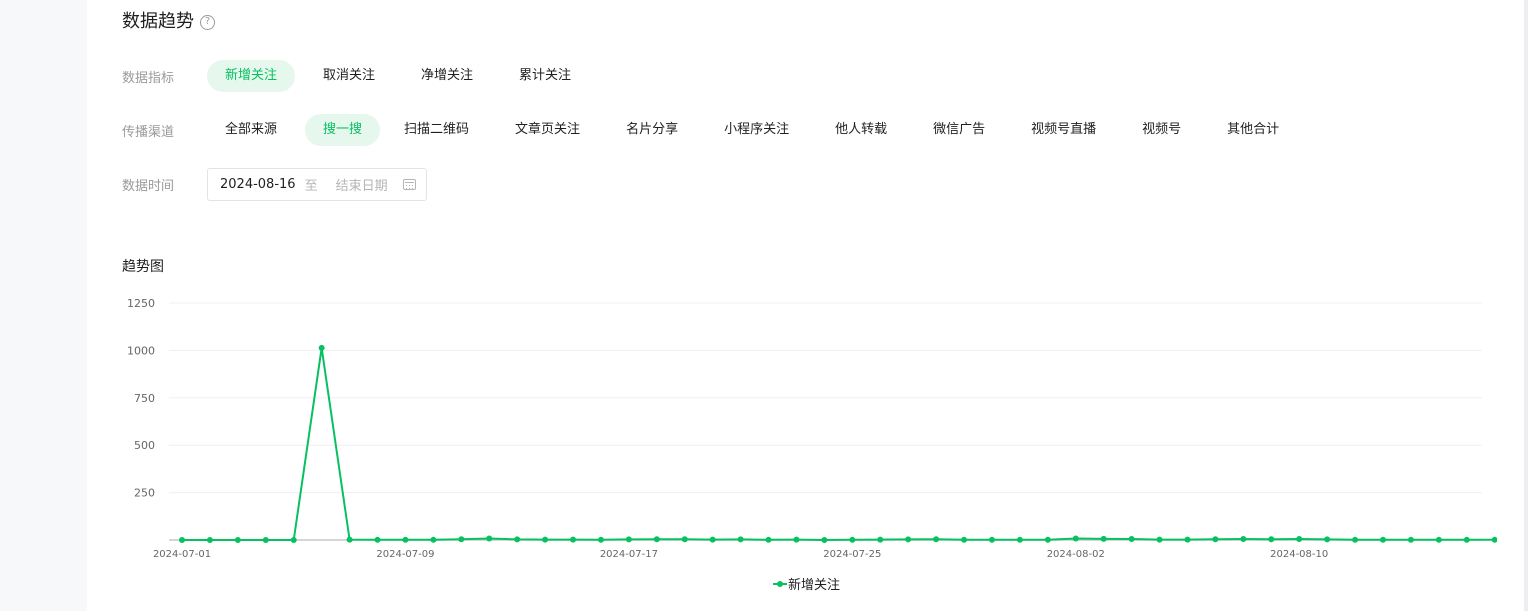  I want to click on x-tick-label: 2024-07-25, so click(852, 554).